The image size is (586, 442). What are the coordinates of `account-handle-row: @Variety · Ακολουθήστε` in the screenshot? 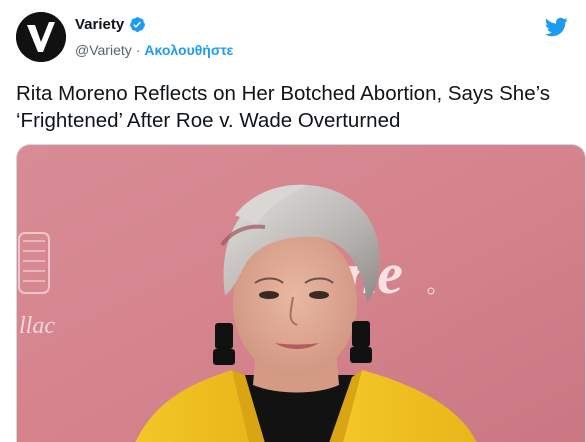 It's located at (154, 50).